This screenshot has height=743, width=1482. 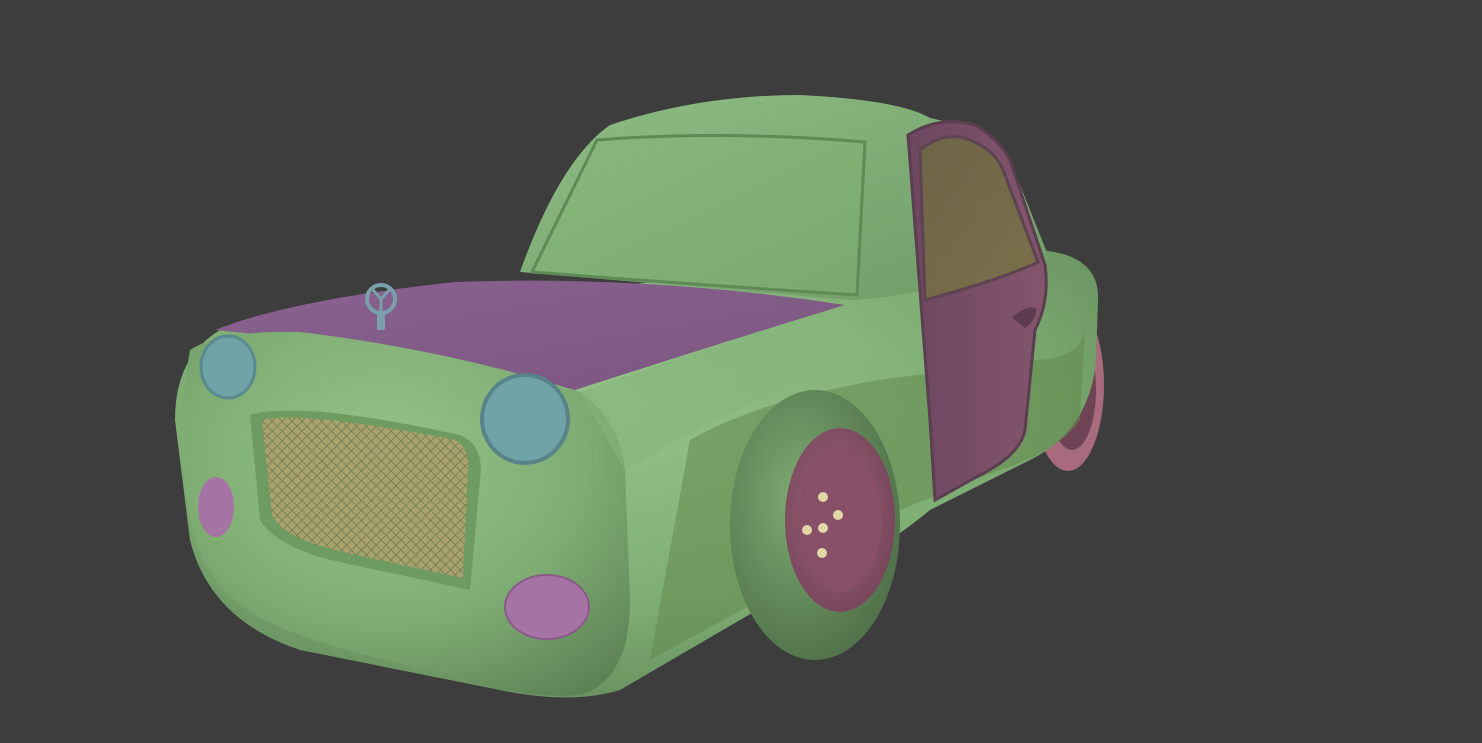 I want to click on left-foglight, so click(x=216, y=507).